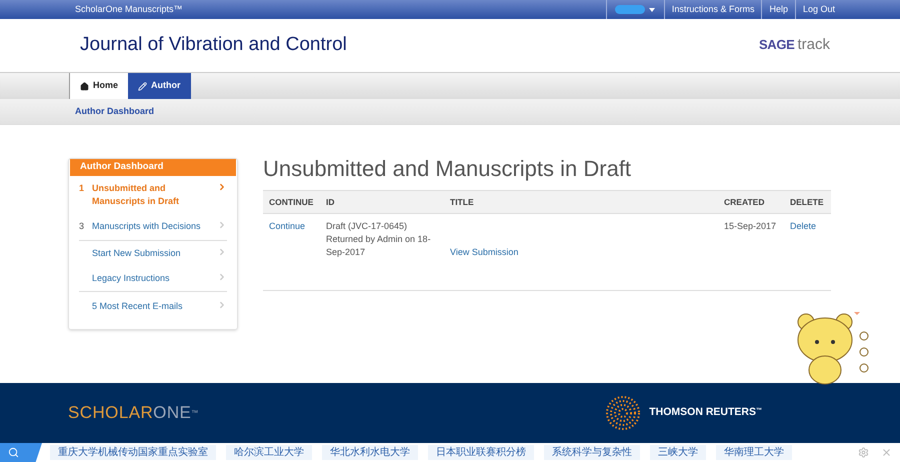 This screenshot has height=462, width=900. I want to click on page-heading: Unsubmitted and Manuscripts in Draft, so click(447, 169).